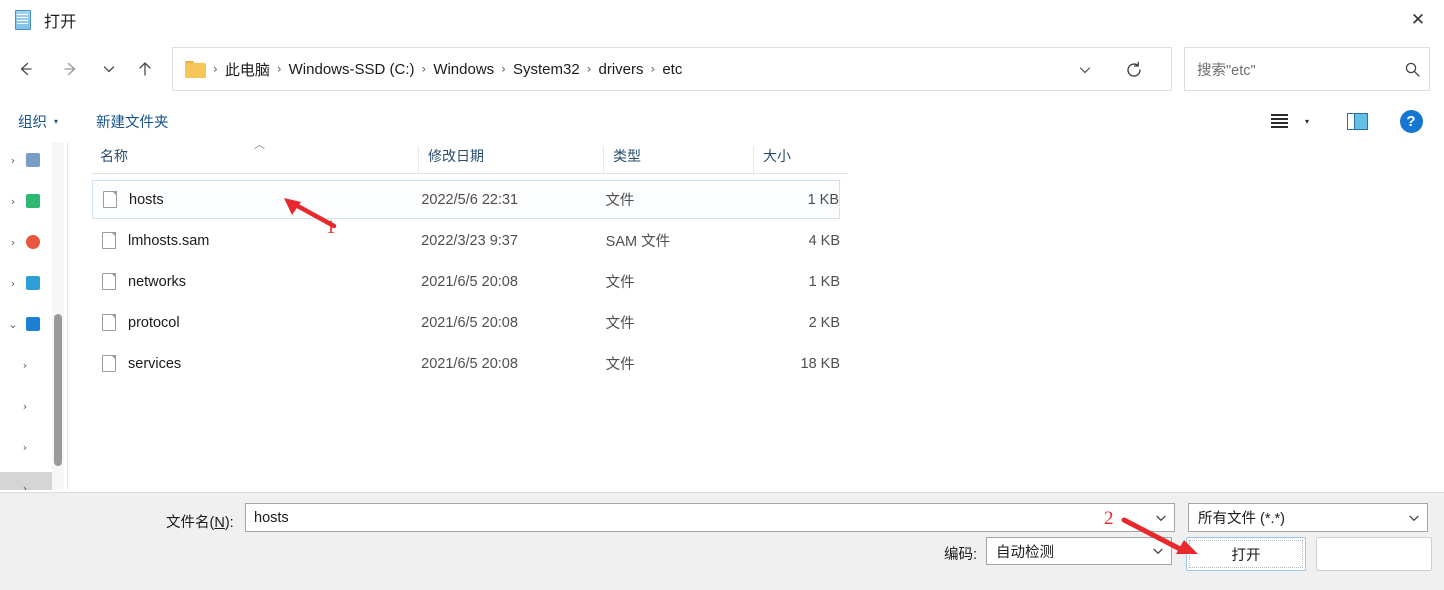  I want to click on filename-label: 文件名(N):, so click(200, 523).